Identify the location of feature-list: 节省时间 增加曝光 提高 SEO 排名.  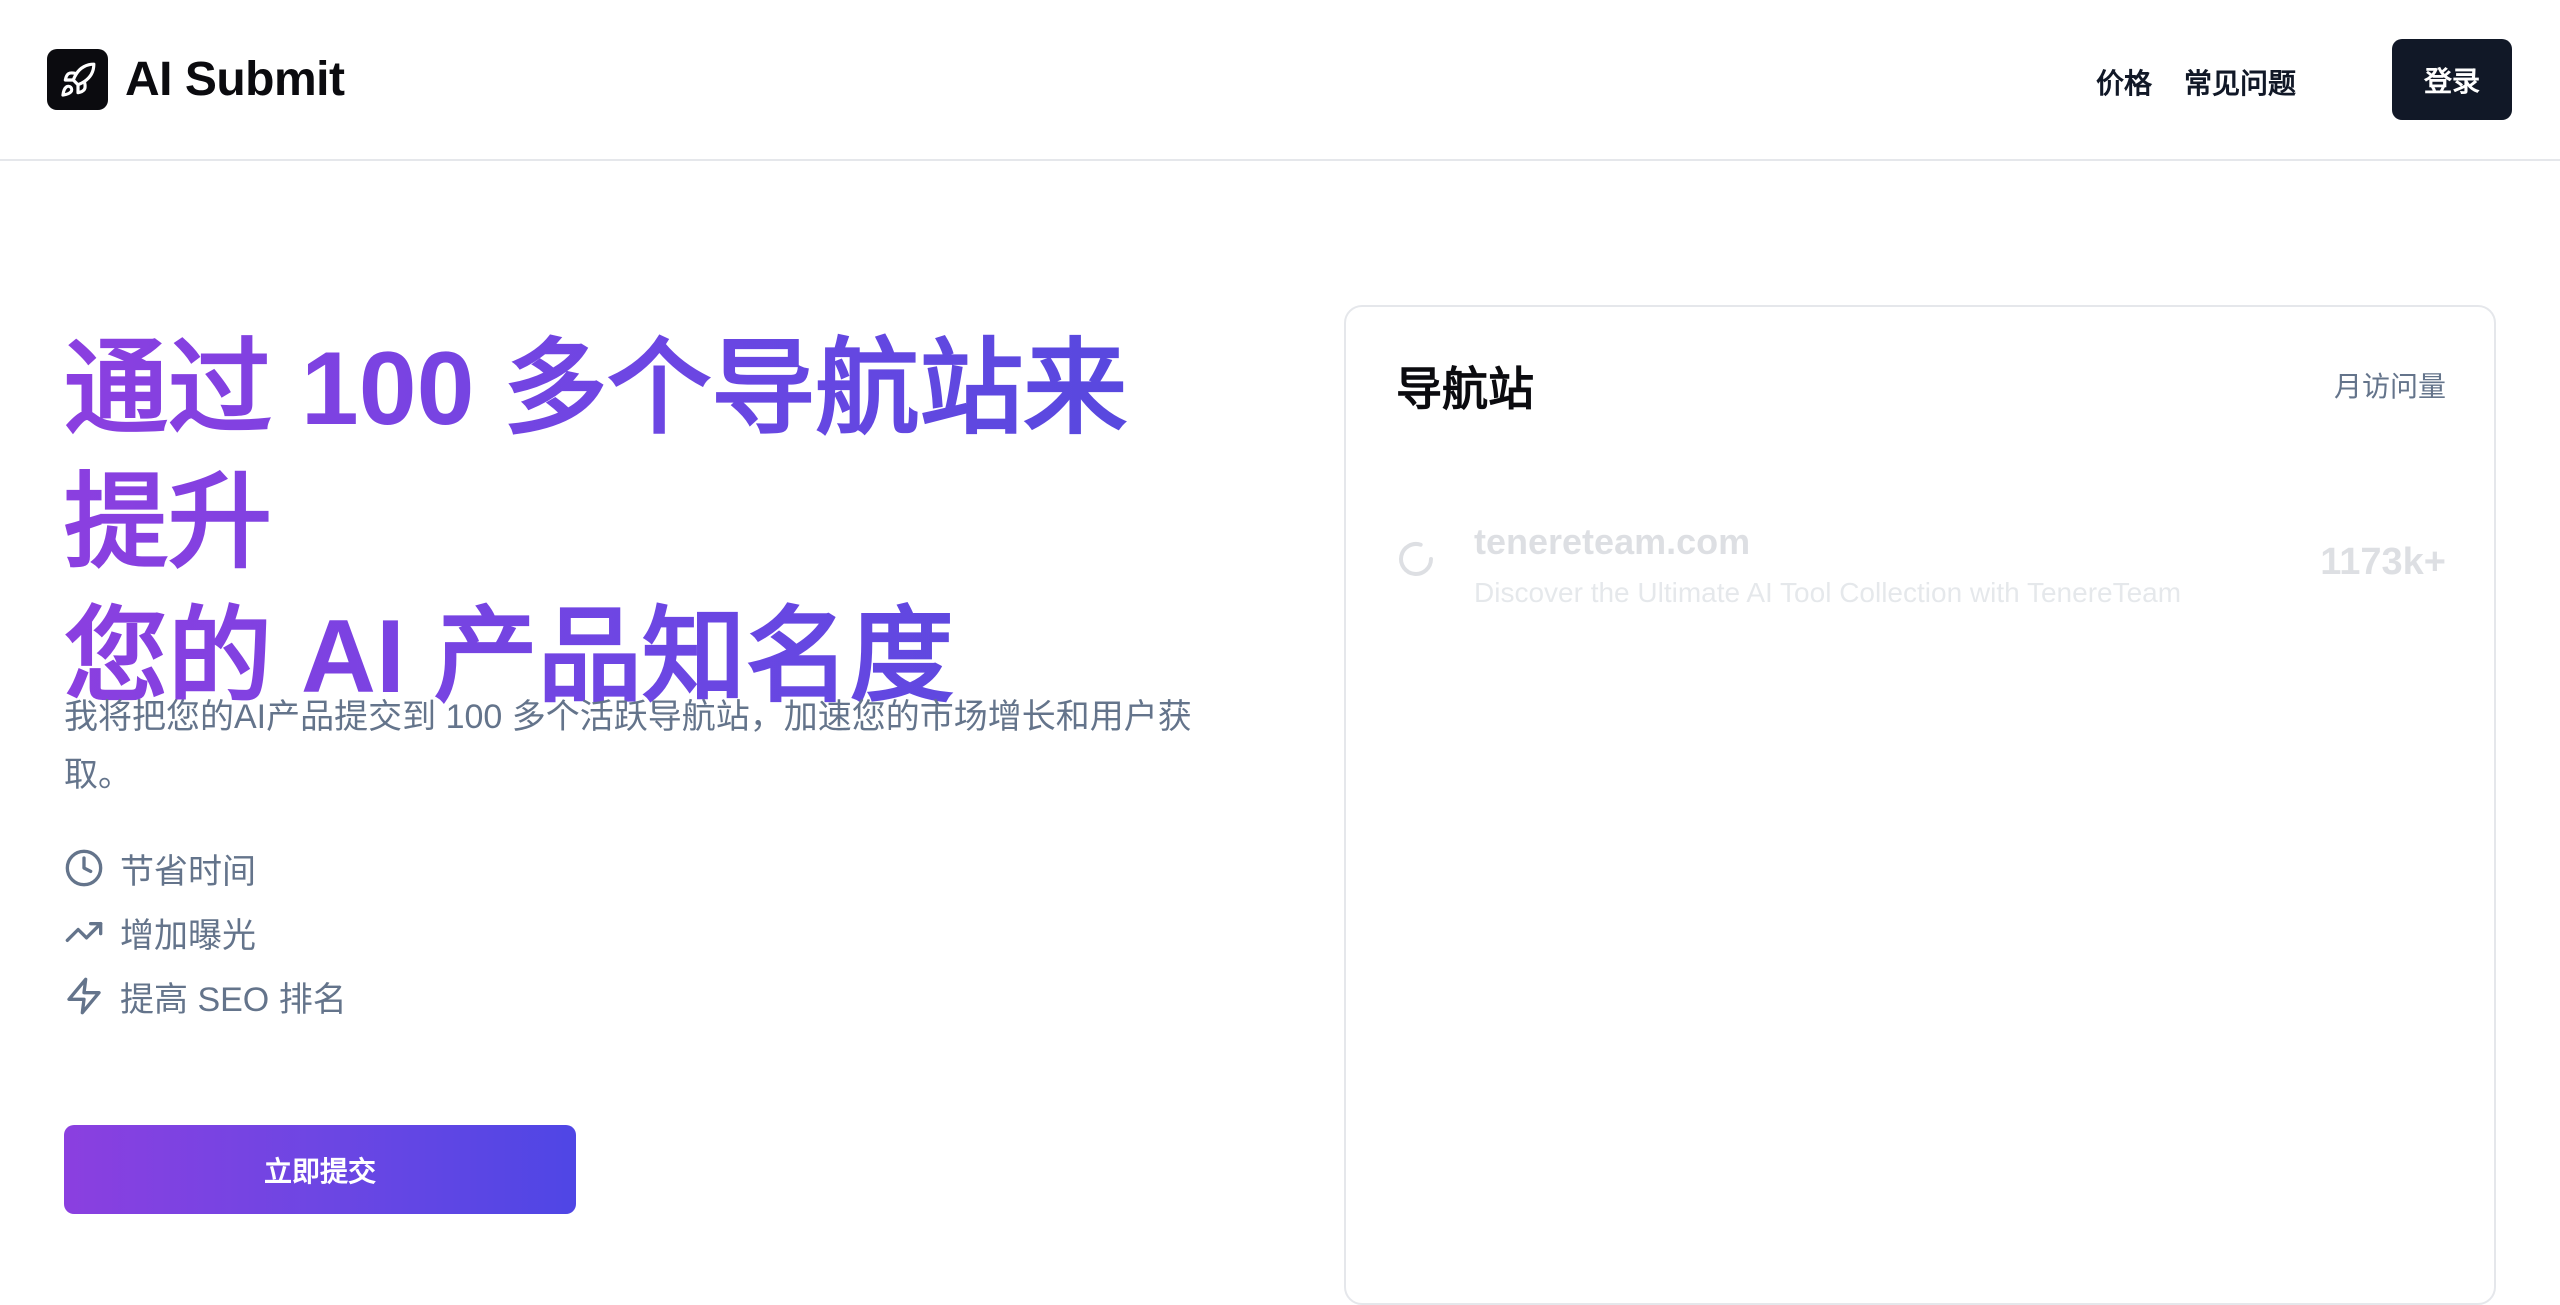
(205, 932).